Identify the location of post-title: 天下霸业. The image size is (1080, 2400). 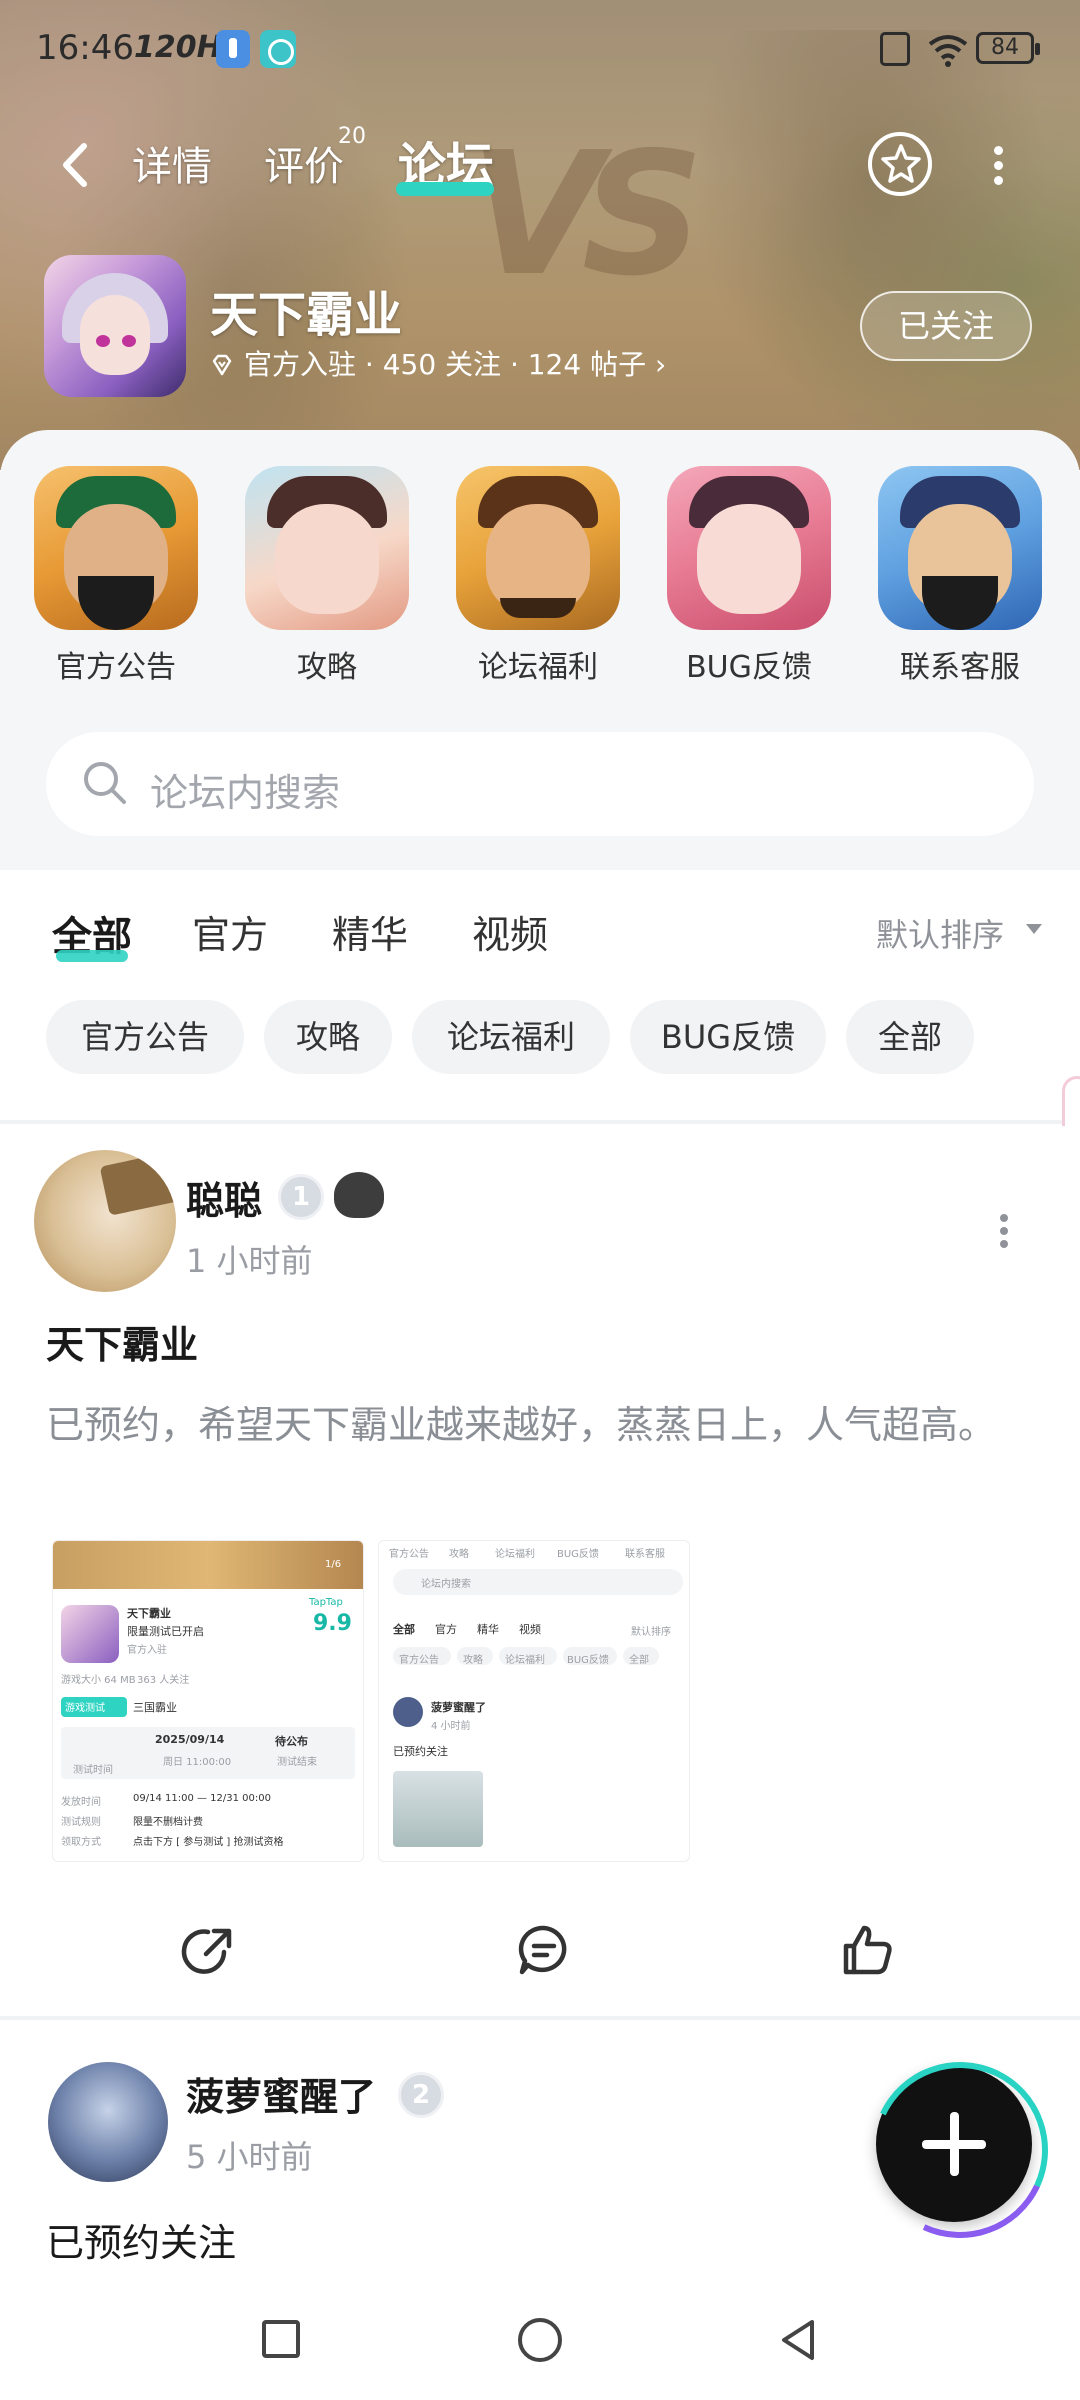
(122, 1341).